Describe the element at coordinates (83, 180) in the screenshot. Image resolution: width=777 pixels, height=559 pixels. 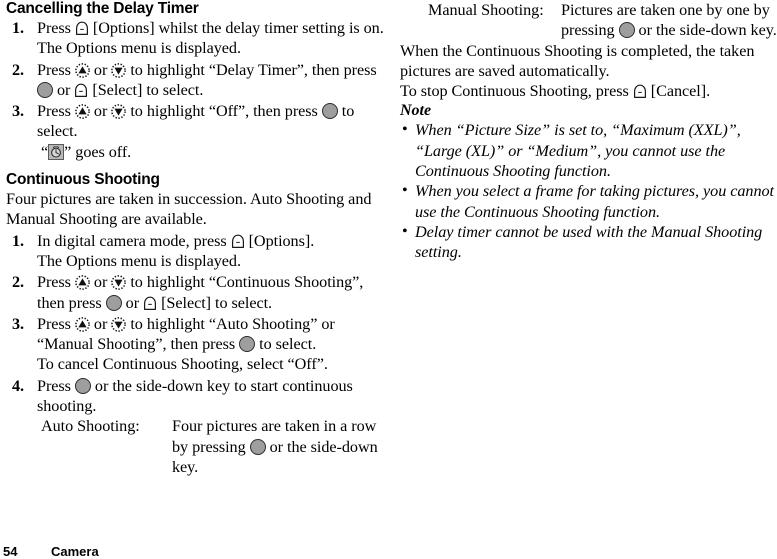
I see `heading-continuous-shooting: Continuous Shooting` at that location.